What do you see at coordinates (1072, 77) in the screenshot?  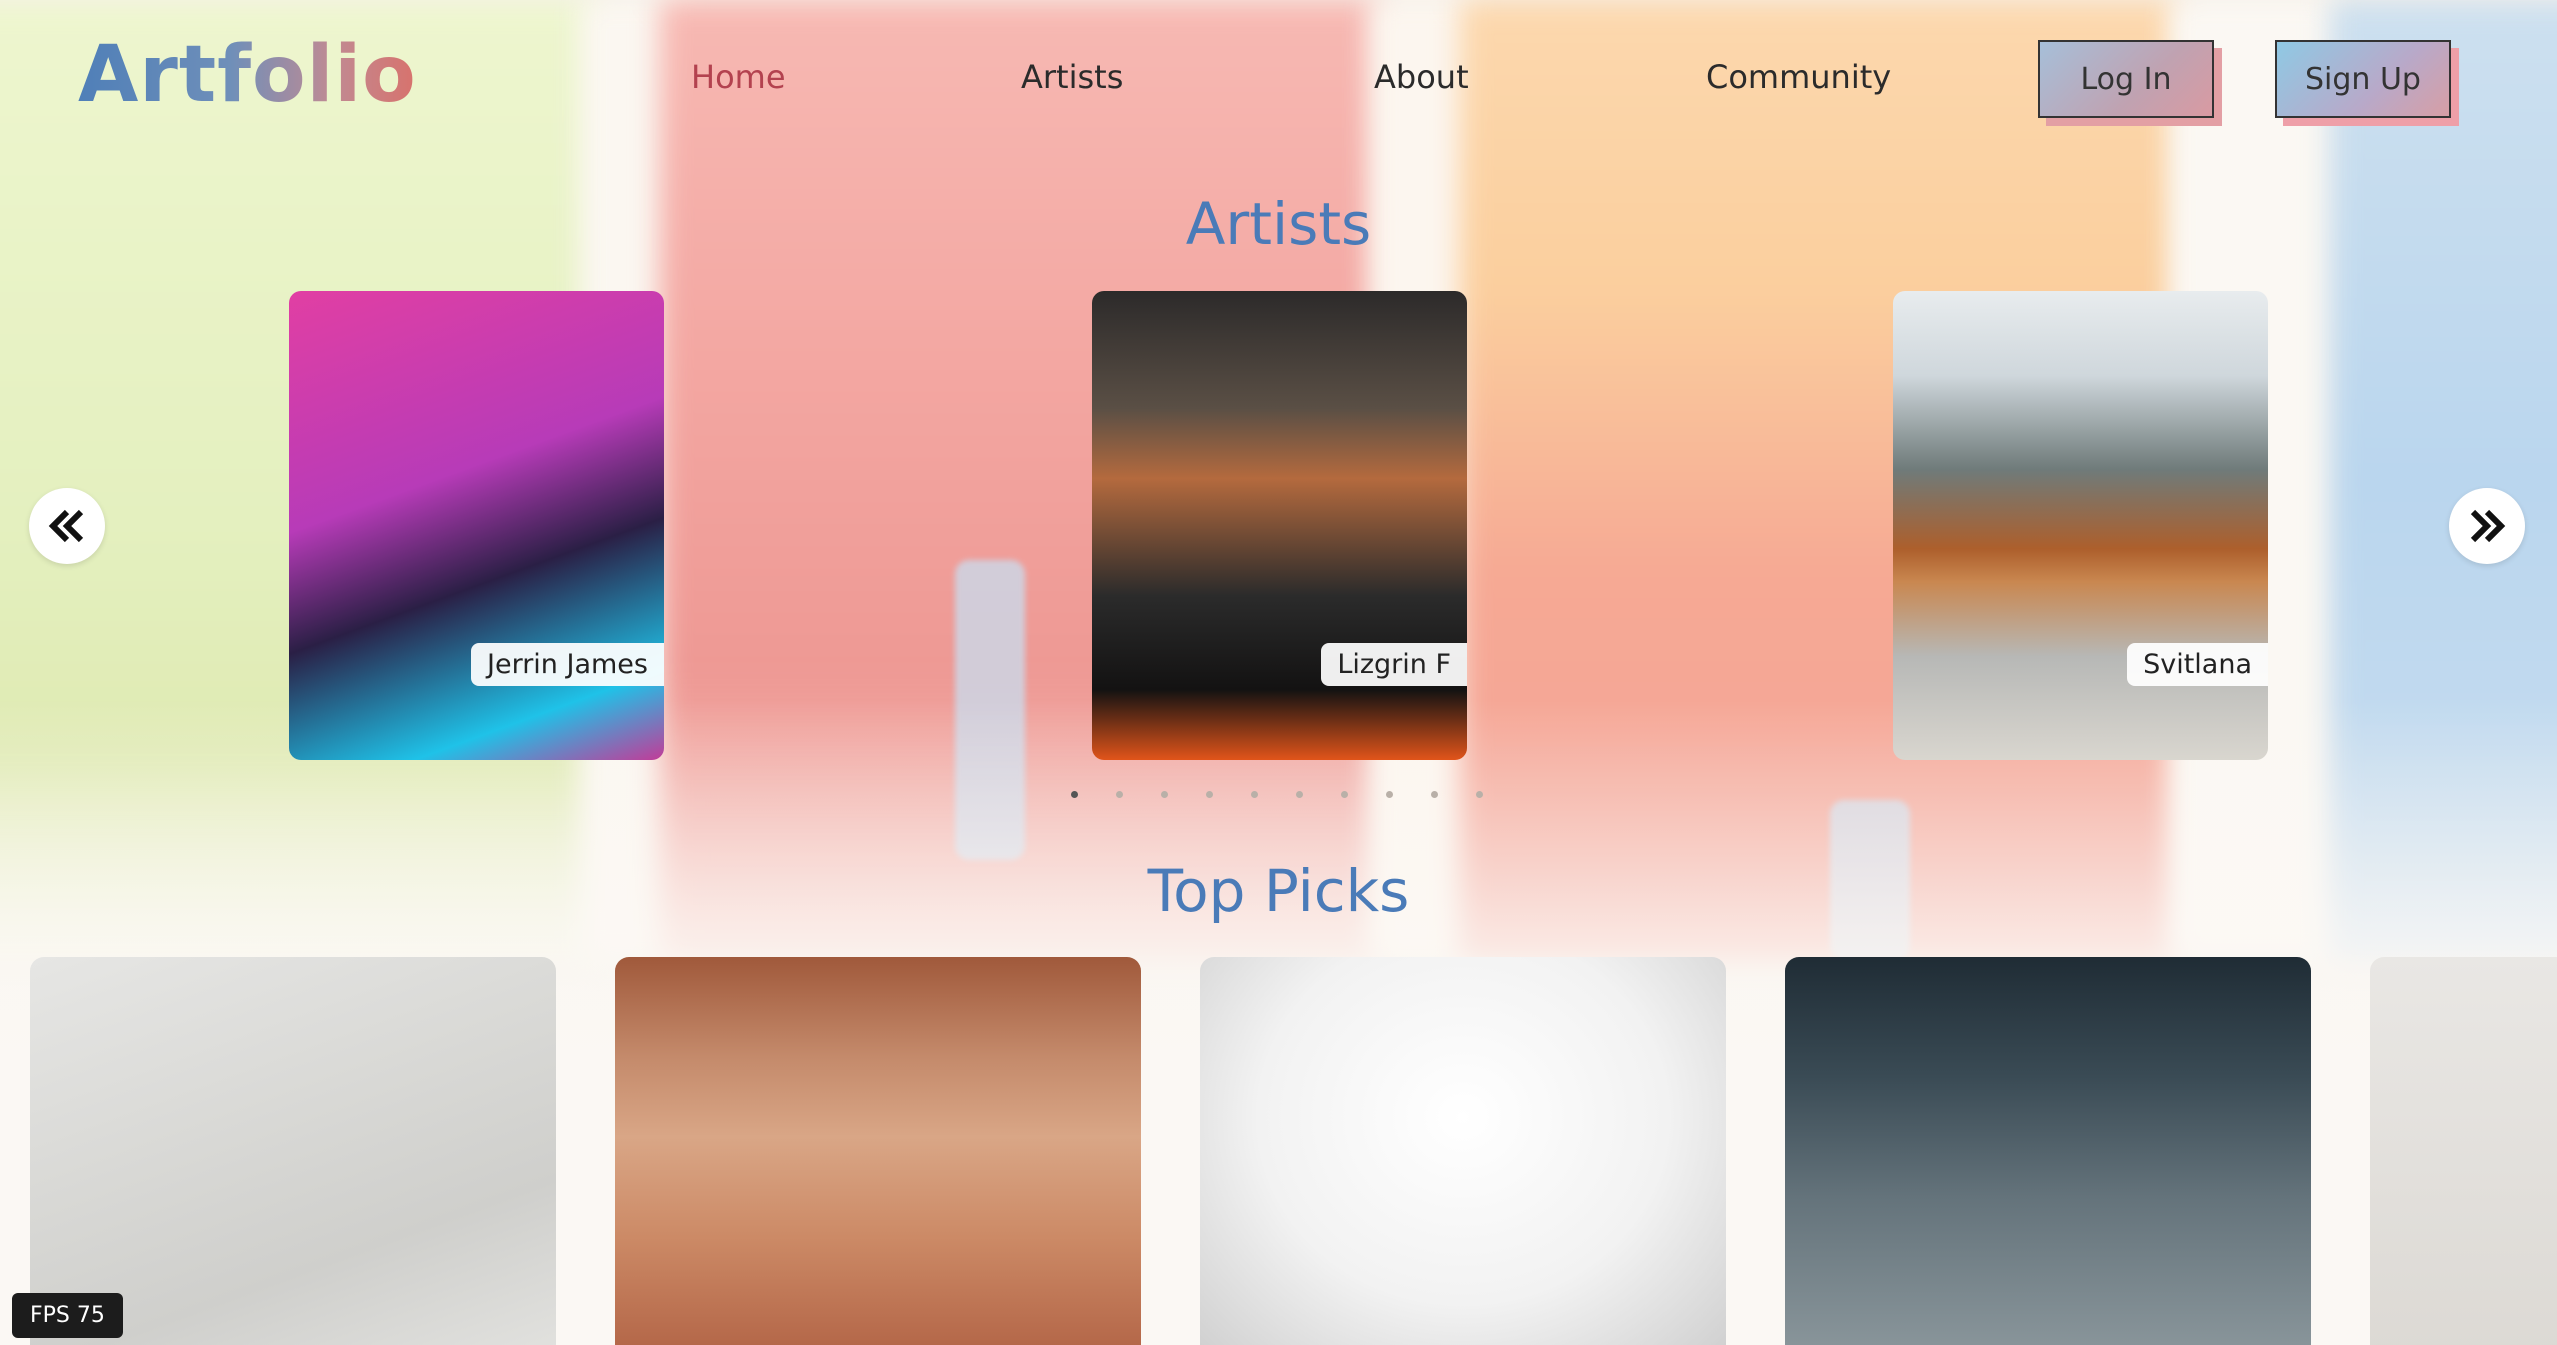 I see `nav-artists: Artists` at bounding box center [1072, 77].